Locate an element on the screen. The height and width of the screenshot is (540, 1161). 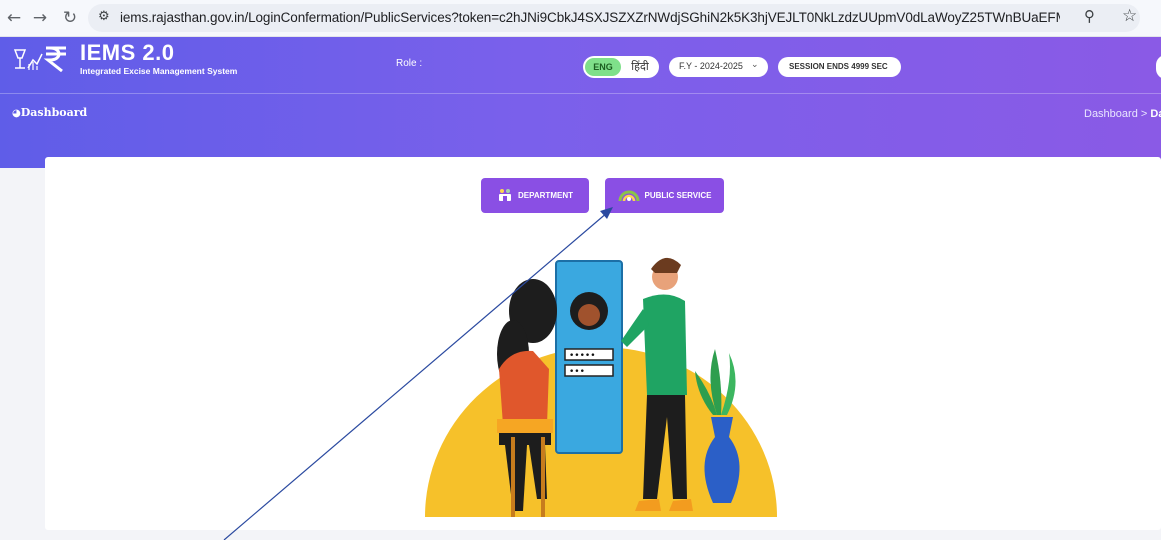
breadcrumb-current: Das is located at coordinates (1155, 114).